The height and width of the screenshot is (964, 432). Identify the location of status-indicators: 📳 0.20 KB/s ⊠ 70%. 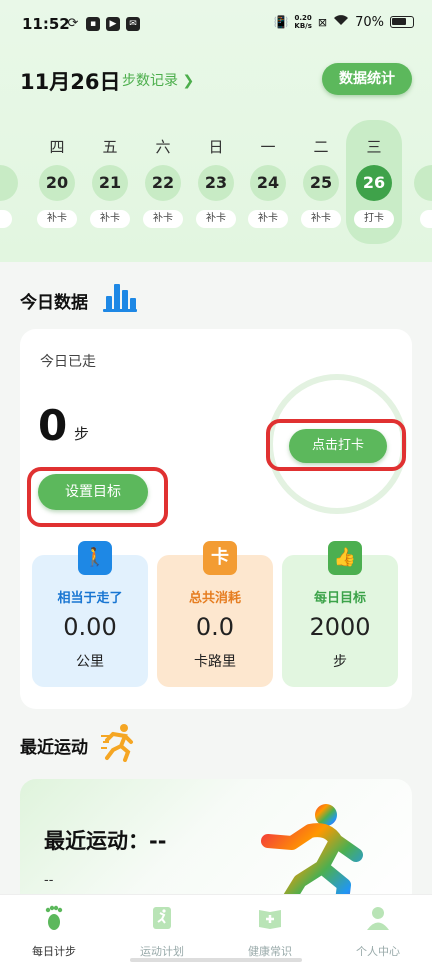
(343, 22).